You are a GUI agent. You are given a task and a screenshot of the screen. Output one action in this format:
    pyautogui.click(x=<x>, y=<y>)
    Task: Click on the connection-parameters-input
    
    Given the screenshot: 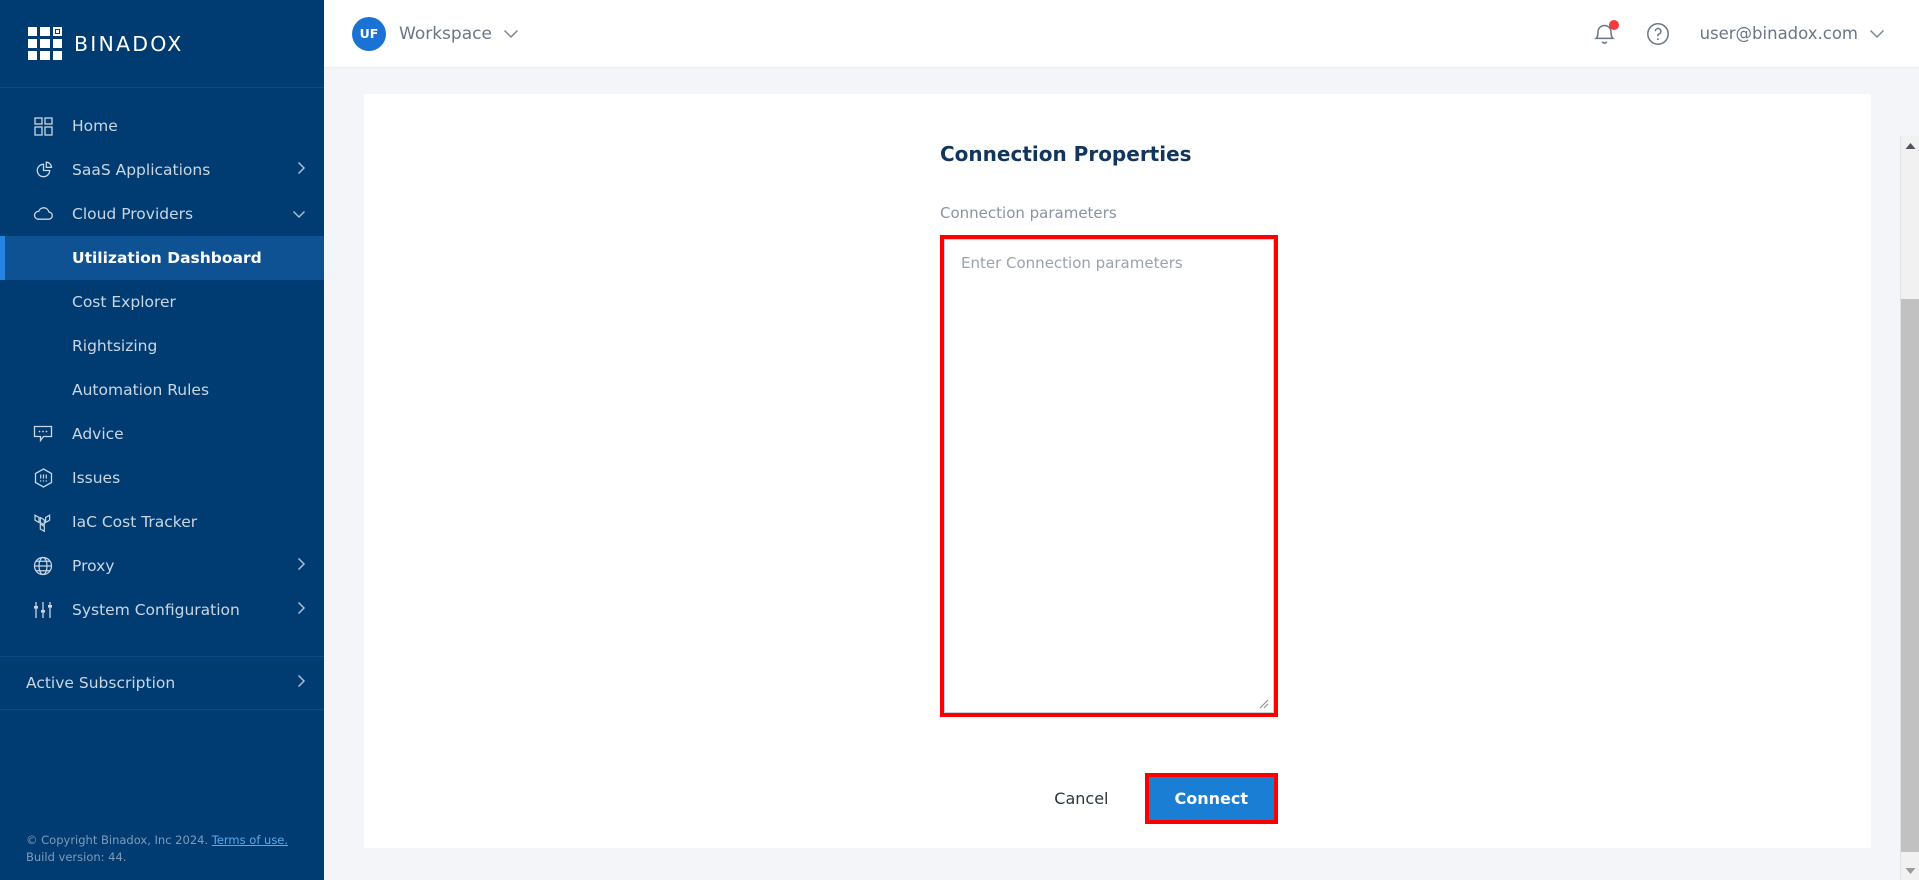 What is the action you would take?
    pyautogui.click(x=1109, y=476)
    